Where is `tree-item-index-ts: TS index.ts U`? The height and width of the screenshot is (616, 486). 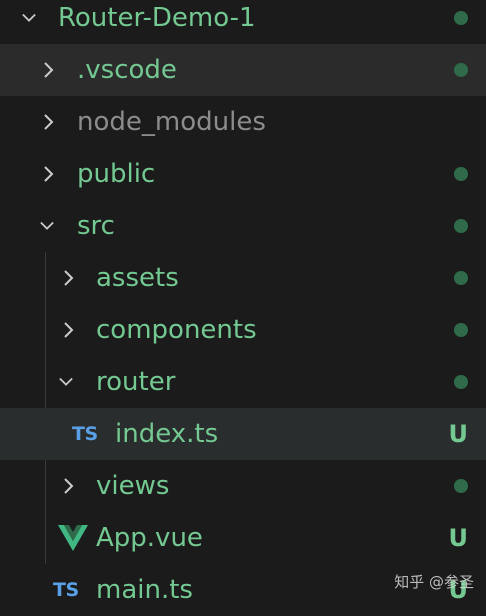
tree-item-index-ts: TS index.ts U is located at coordinates (243, 434).